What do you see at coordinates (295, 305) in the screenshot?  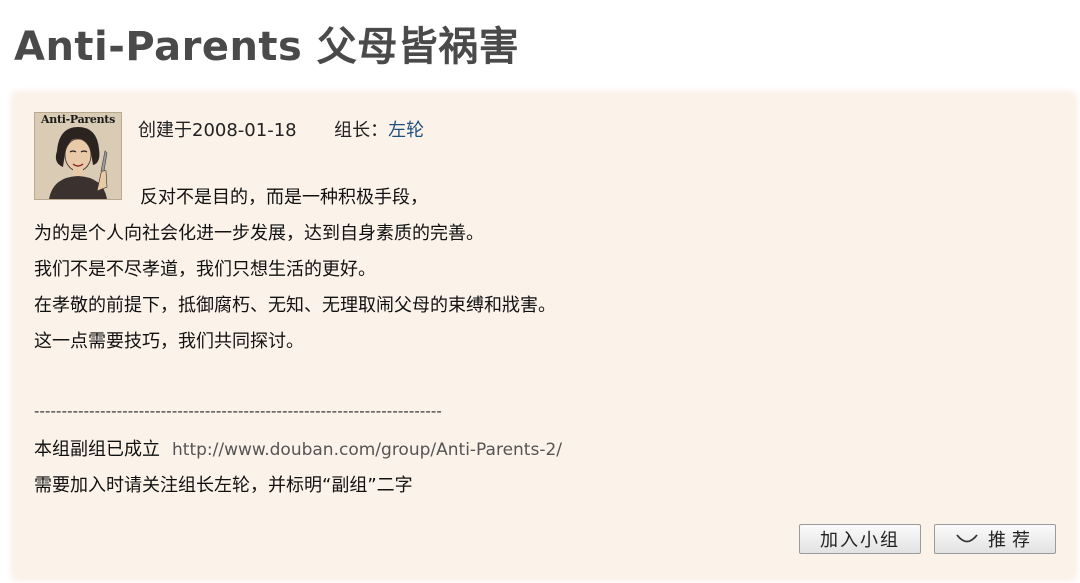 I see `intro-line: 在孝敬的前提下，抵御腐朽、无知、无理取闹父母的束缚和戕害。` at bounding box center [295, 305].